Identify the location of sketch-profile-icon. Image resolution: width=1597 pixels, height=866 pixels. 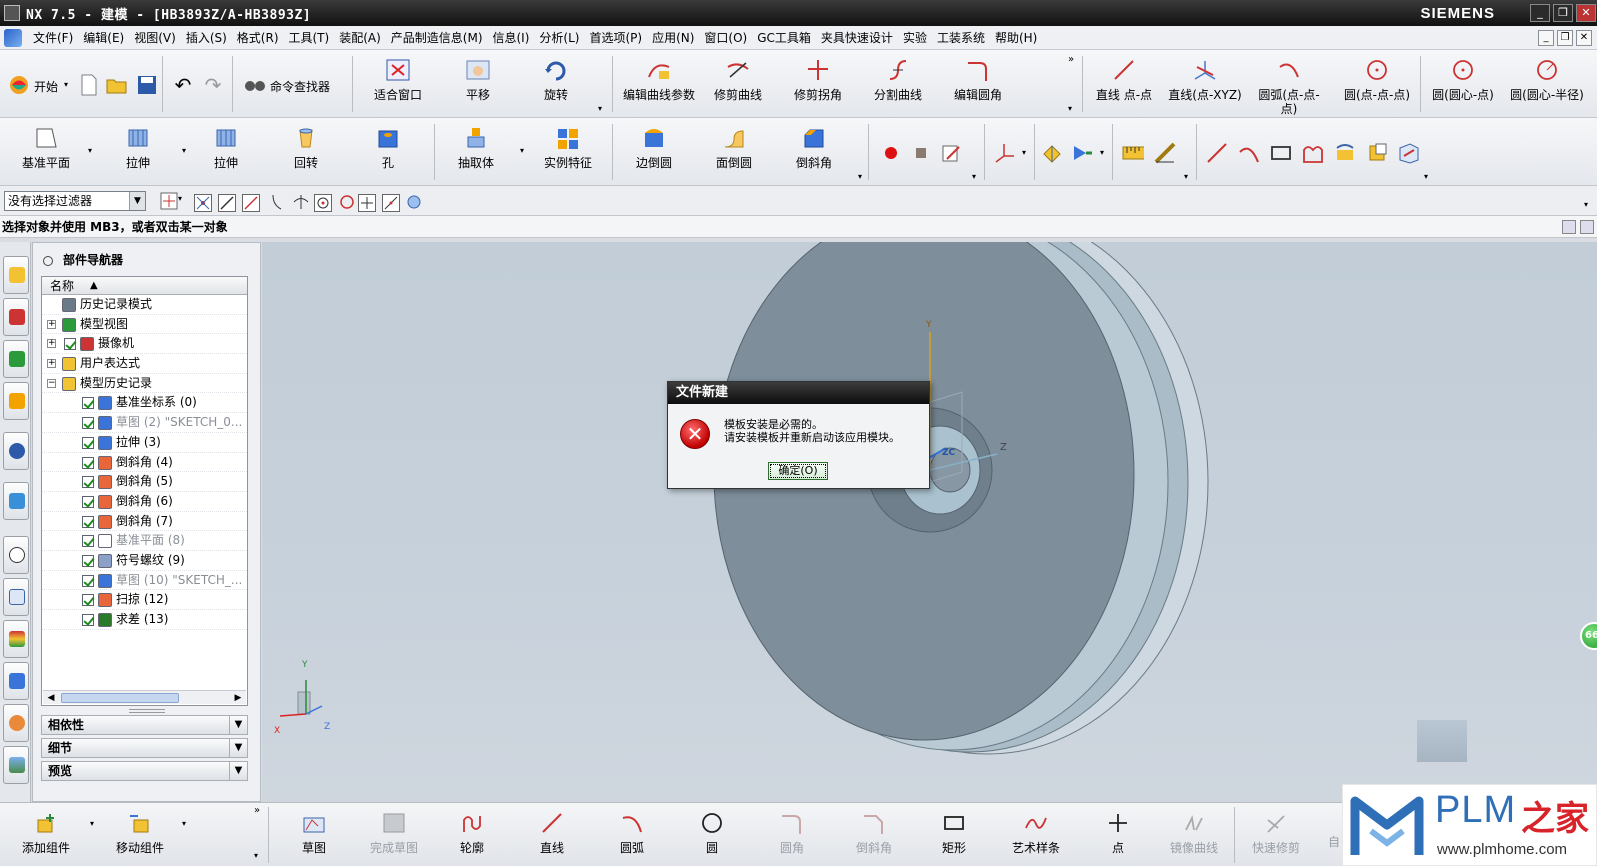
(1313, 153).